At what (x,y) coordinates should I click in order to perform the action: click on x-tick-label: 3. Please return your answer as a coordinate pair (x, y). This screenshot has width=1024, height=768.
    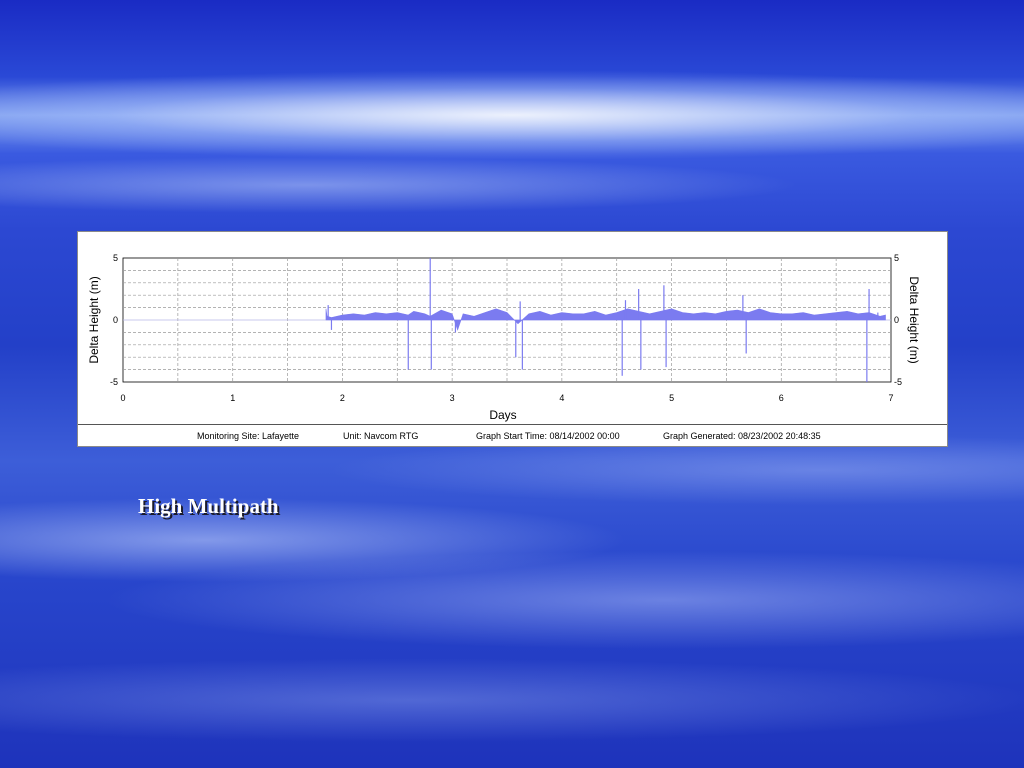
    Looking at the image, I should click on (452, 398).